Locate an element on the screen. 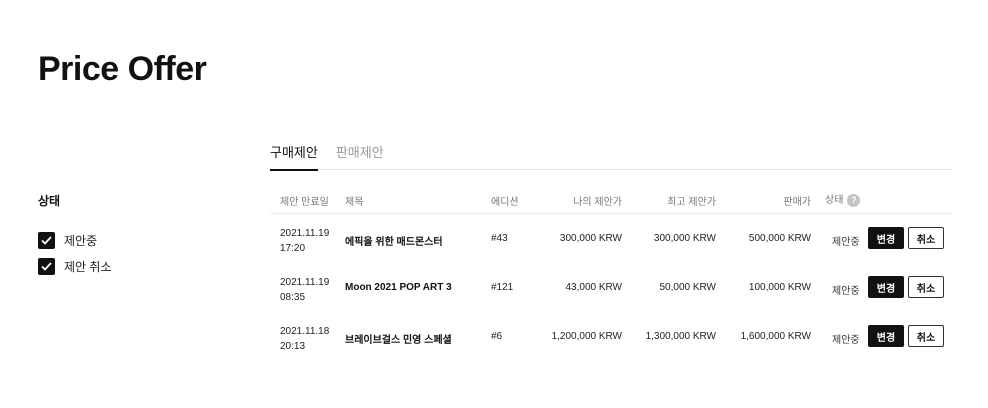 Image resolution: width=988 pixels, height=408 pixels. status-filter: 상태 제안중 제안 취소 is located at coordinates (75, 237).